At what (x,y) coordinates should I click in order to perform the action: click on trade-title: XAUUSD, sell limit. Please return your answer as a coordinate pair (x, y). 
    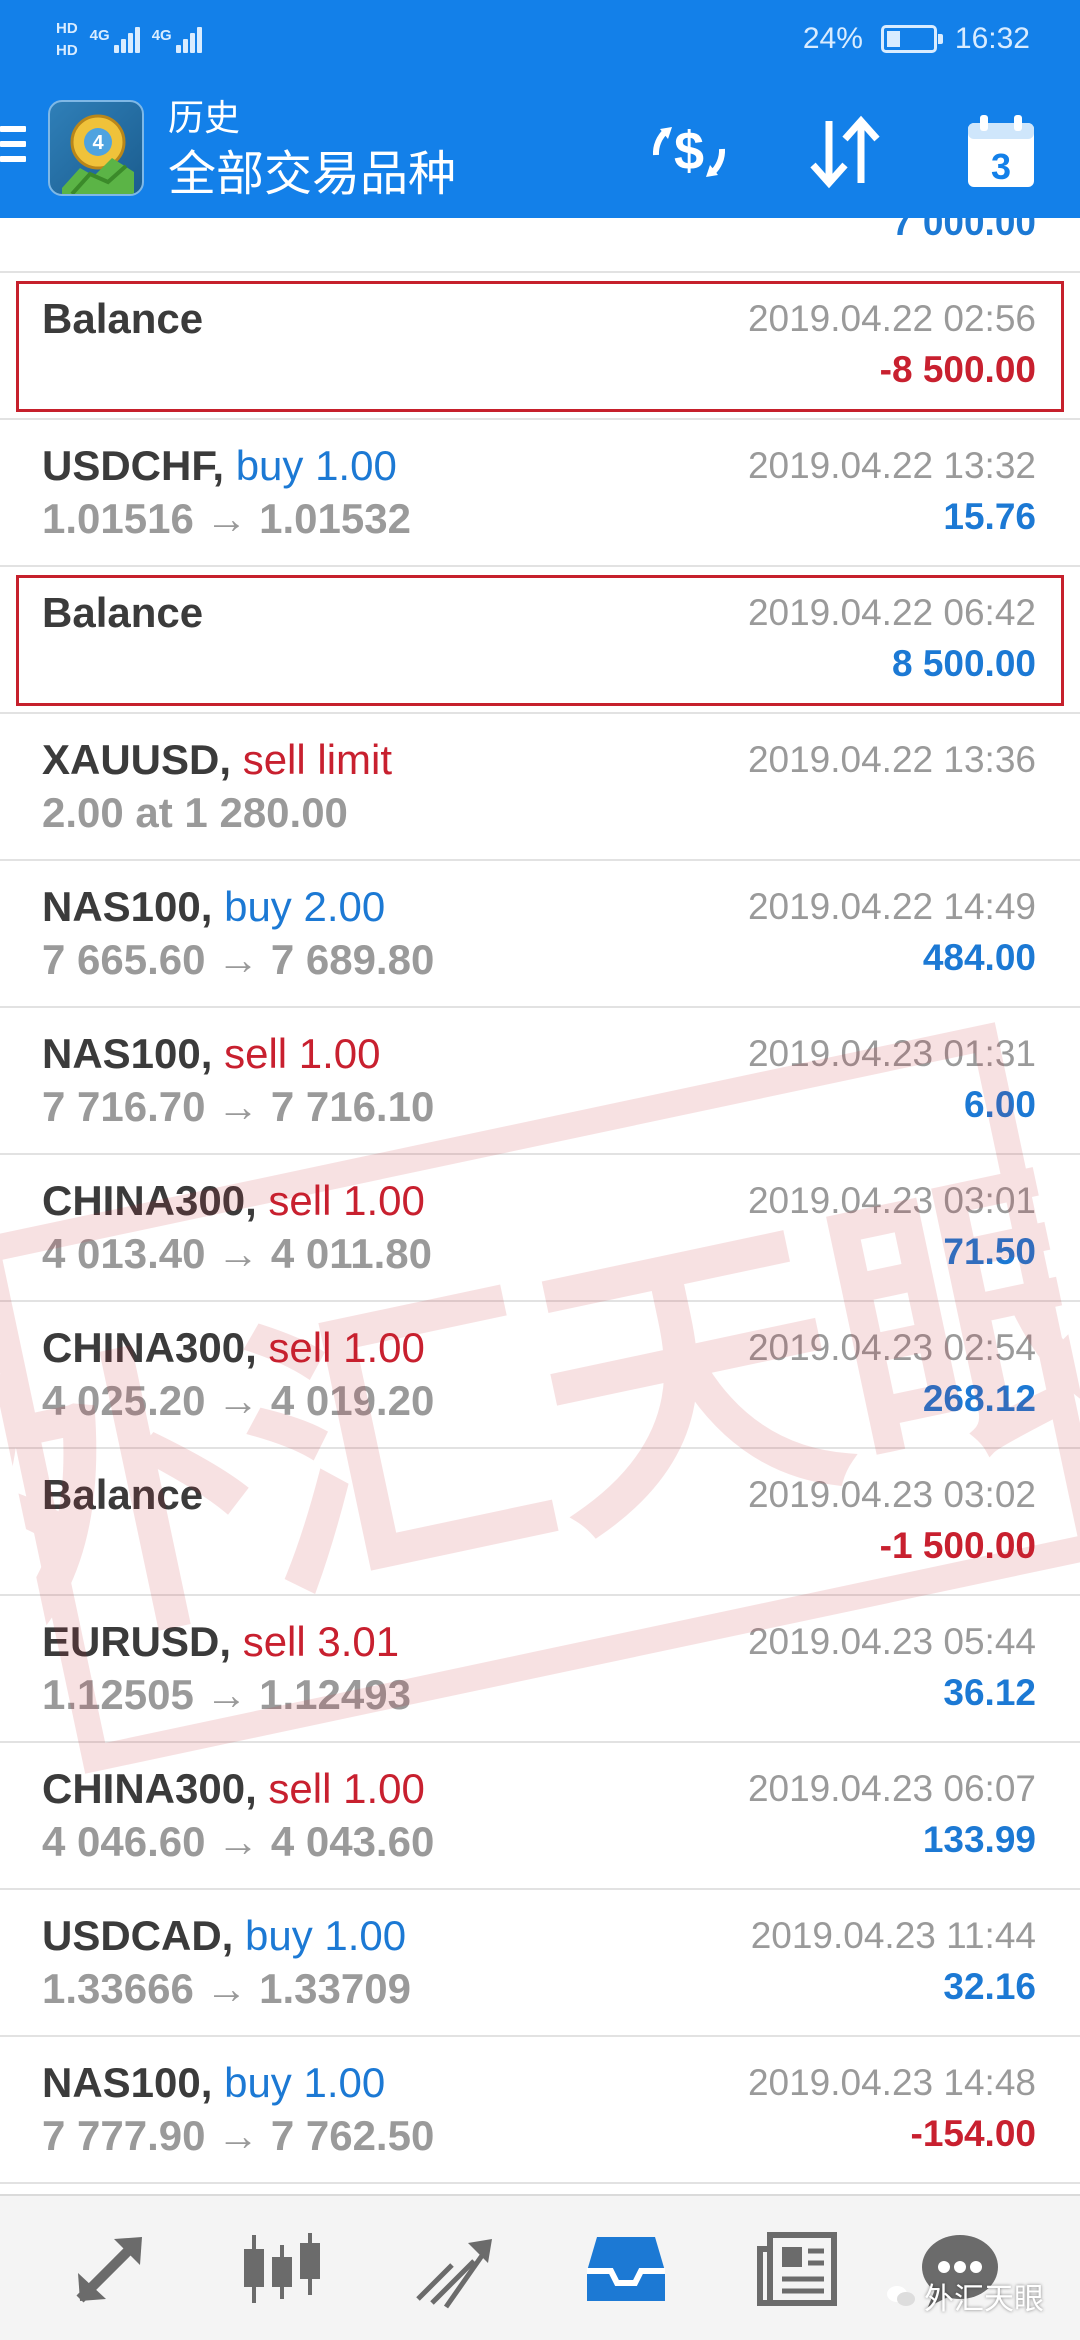
    Looking at the image, I should click on (217, 760).